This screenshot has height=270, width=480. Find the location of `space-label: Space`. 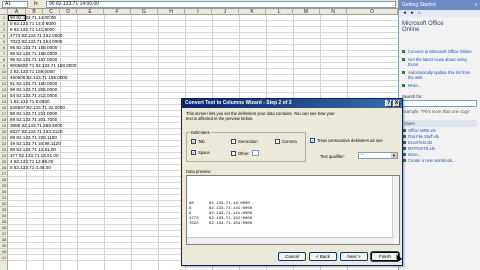

space-label: Space is located at coordinates (204, 152).